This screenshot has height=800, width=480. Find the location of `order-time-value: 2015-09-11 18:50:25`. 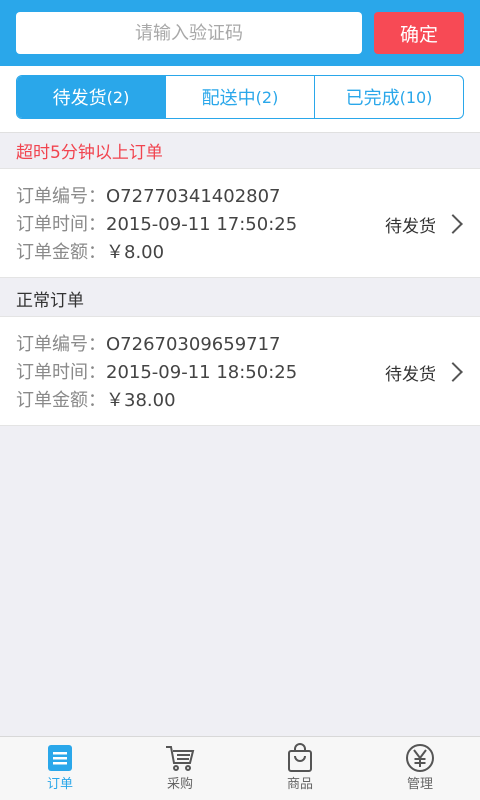

order-time-value: 2015-09-11 18:50:25 is located at coordinates (202, 372).